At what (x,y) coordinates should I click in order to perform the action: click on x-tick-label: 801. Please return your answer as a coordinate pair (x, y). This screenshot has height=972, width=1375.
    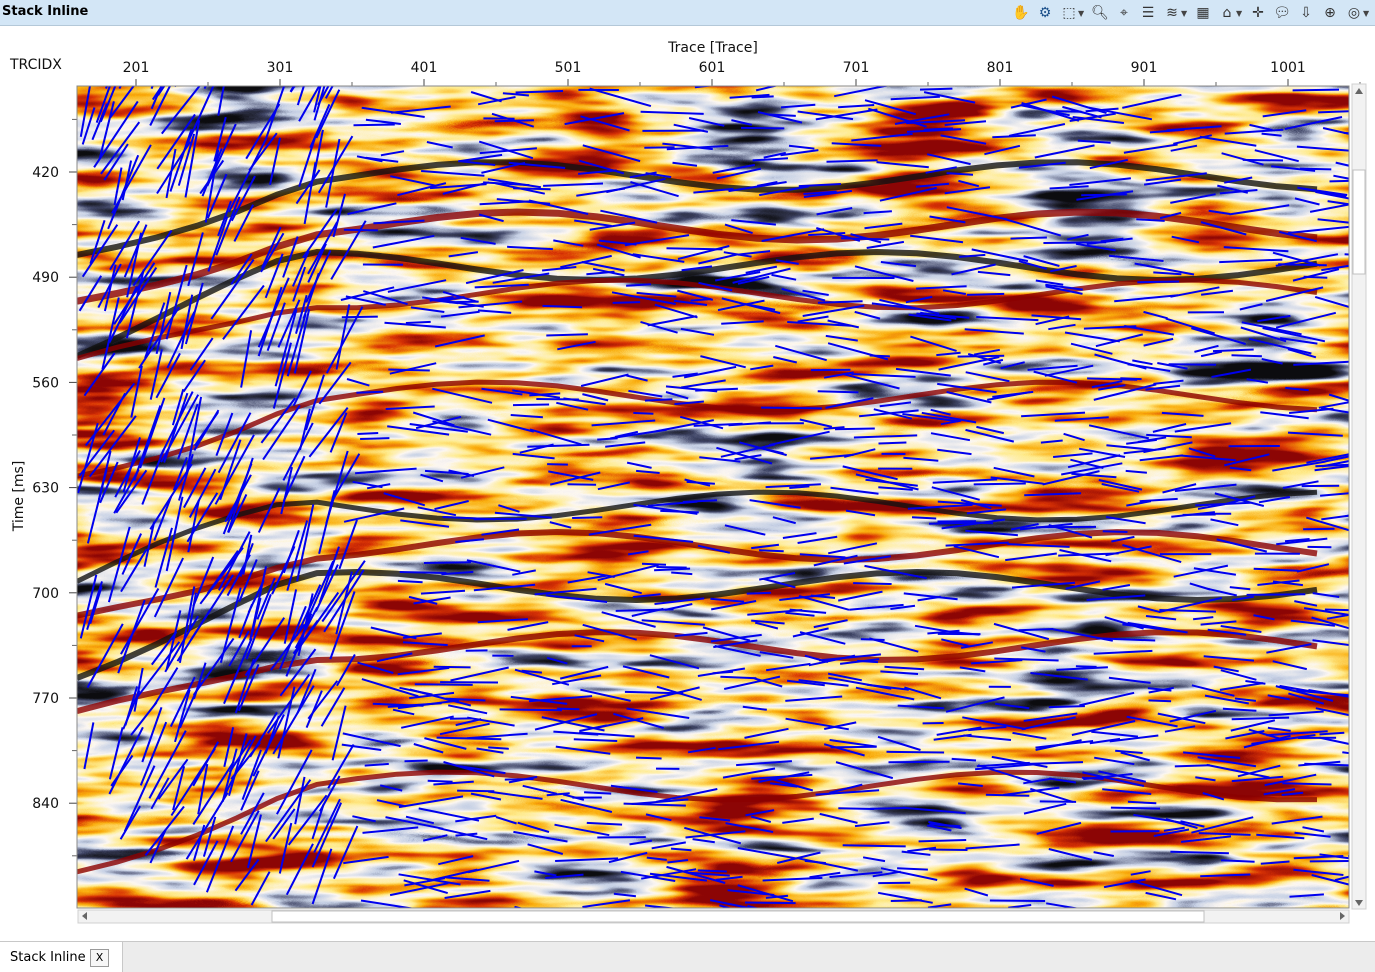
    Looking at the image, I should click on (1000, 68).